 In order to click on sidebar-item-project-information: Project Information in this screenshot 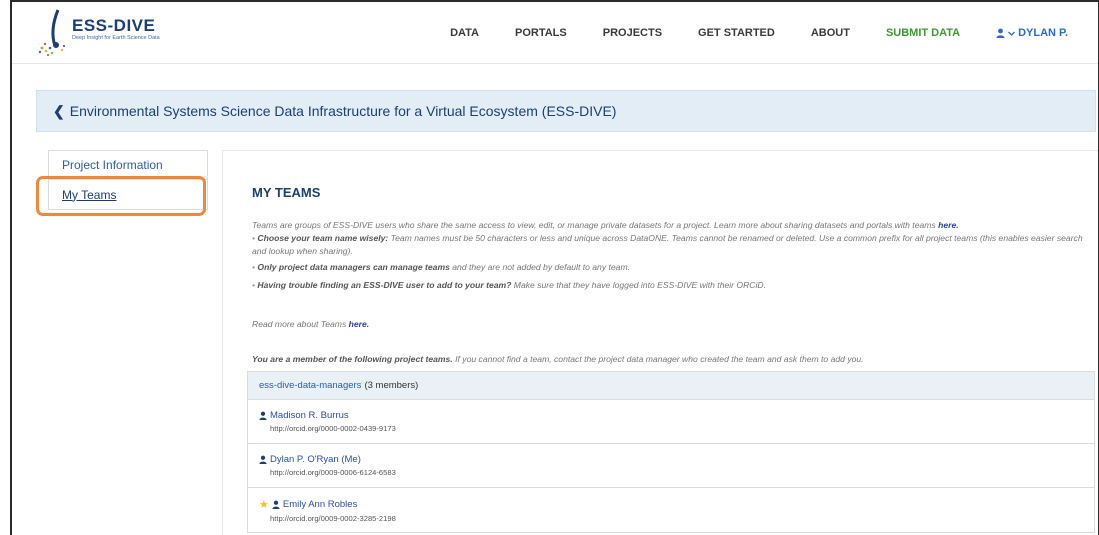, I will do `click(128, 165)`.